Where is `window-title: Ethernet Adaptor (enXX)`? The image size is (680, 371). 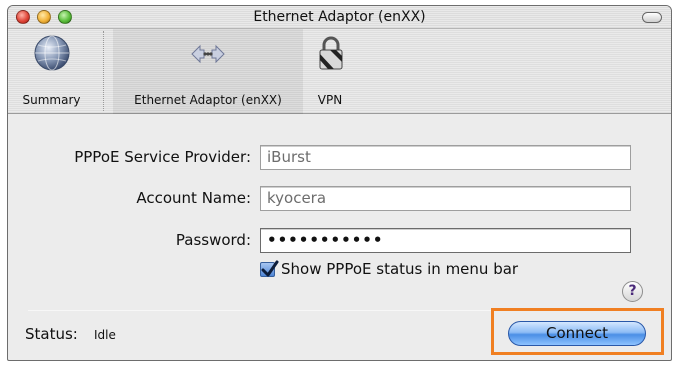 window-title: Ethernet Adaptor (enXX) is located at coordinates (339, 17).